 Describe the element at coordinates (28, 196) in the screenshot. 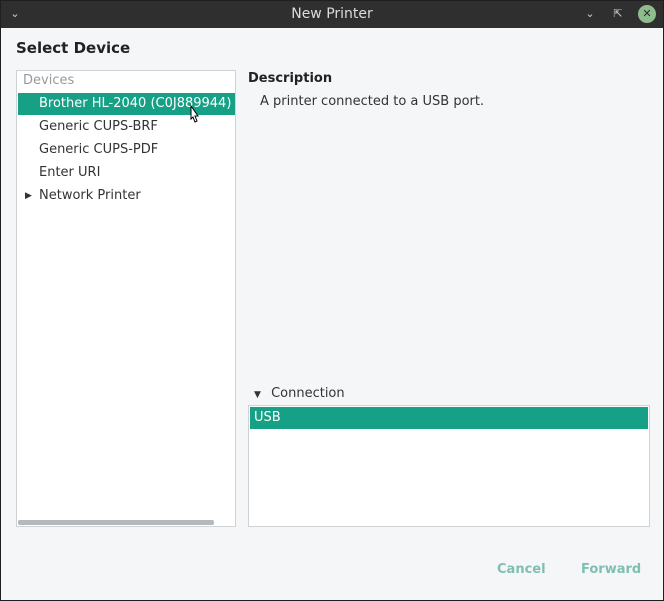

I see `expand-right-icon: ▶` at that location.